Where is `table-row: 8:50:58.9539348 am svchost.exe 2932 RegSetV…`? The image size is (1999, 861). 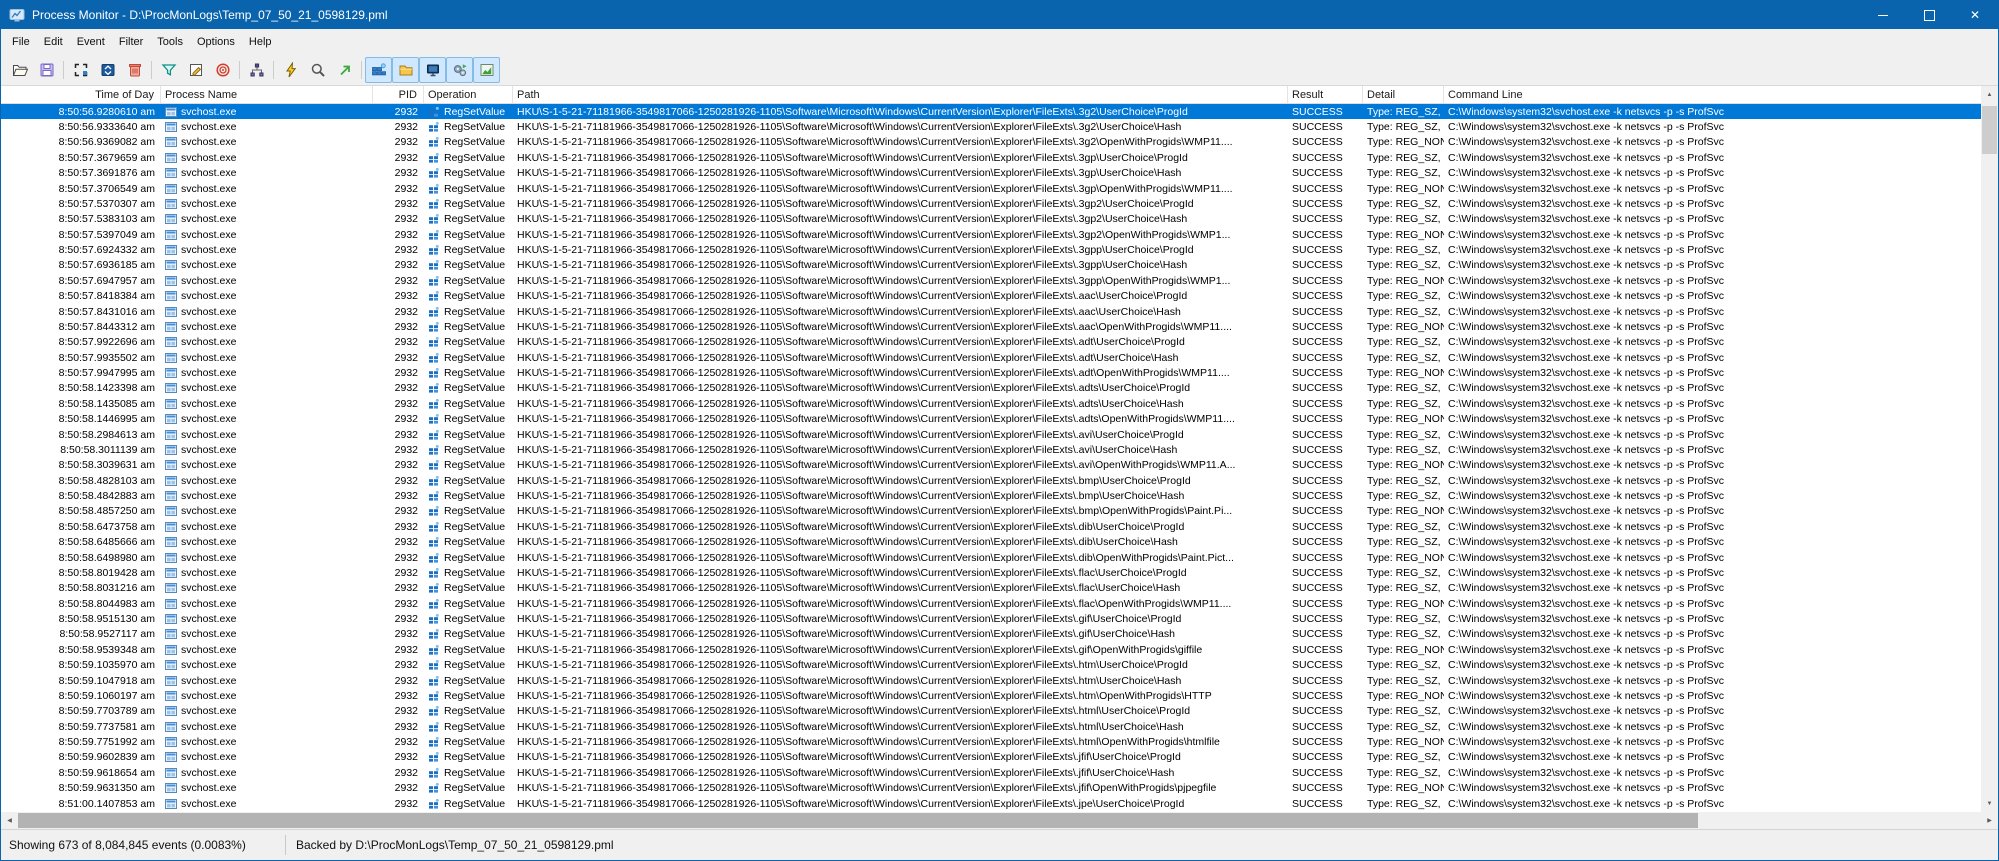 table-row: 8:50:58.9539348 am svchost.exe 2932 RegSetV… is located at coordinates (992, 649).